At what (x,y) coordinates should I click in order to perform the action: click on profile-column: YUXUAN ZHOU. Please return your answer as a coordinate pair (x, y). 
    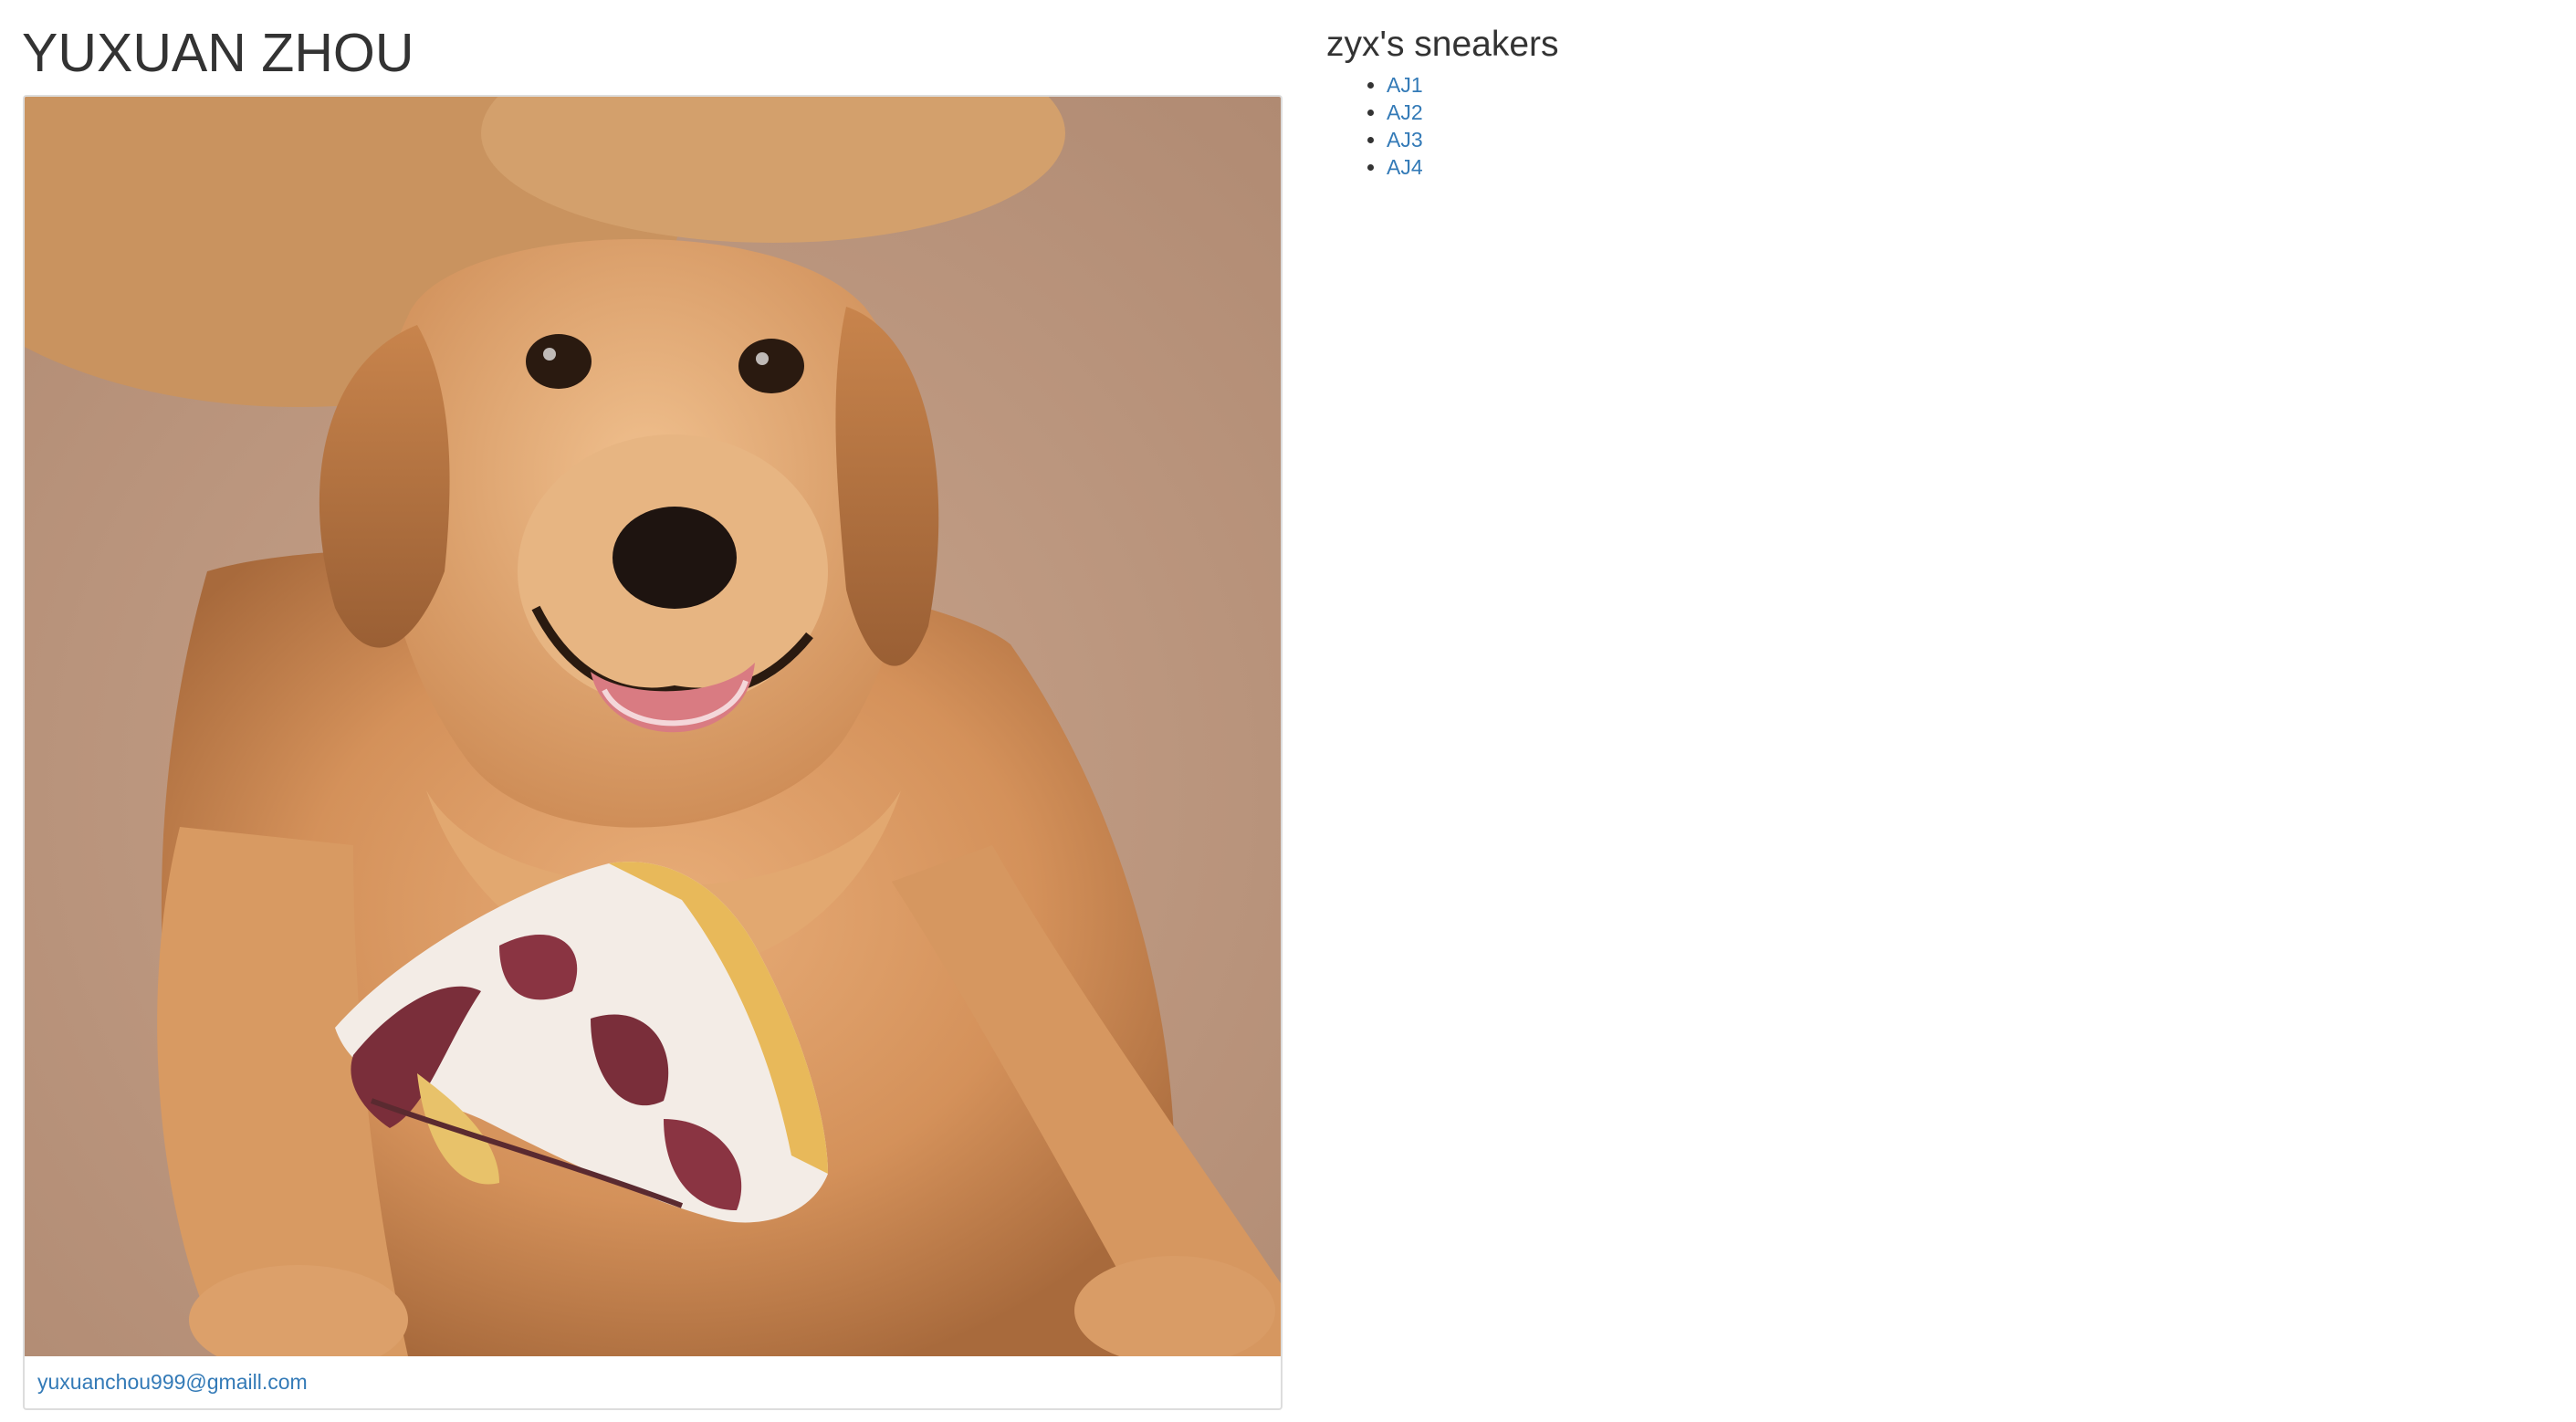
    Looking at the image, I should click on (657, 53).